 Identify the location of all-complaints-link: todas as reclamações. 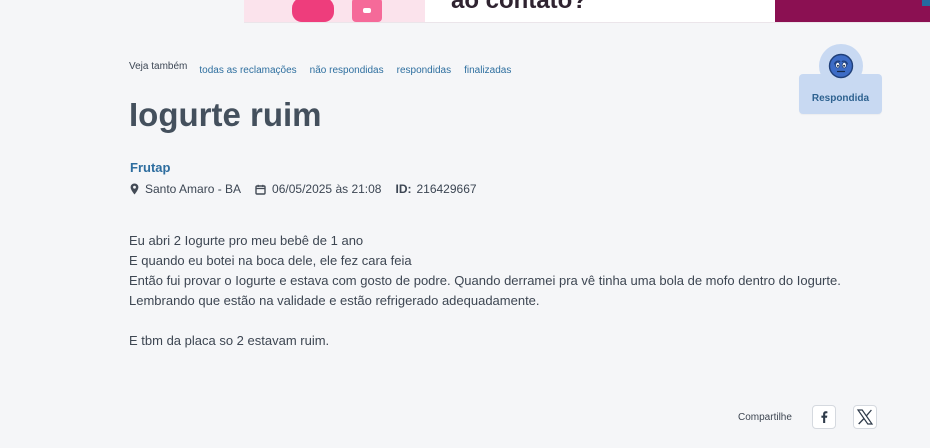
(247, 70).